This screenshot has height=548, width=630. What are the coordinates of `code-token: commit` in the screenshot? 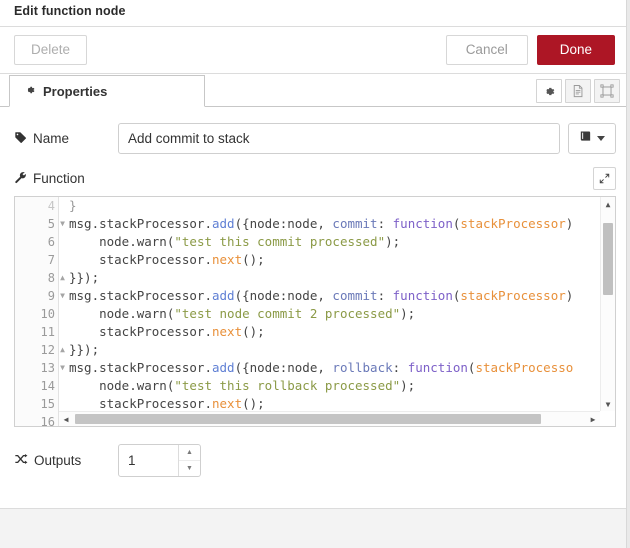 It's located at (355, 223).